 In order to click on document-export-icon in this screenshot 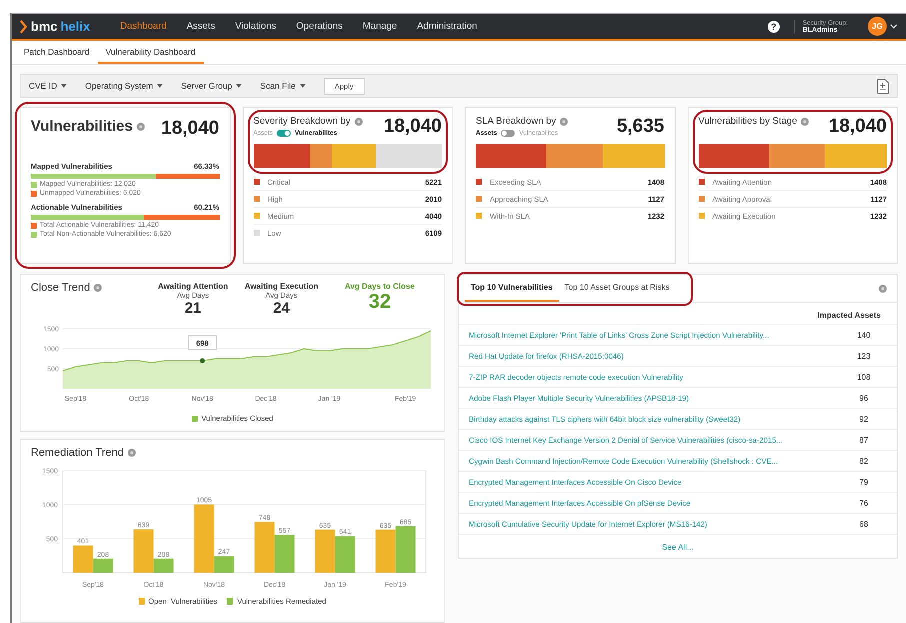, I will do `click(883, 86)`.